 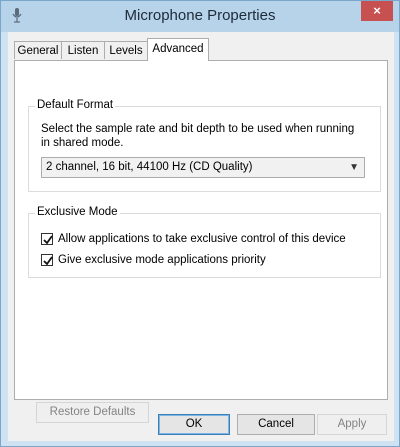 I want to click on title-bar: Microphone Properties ×, so click(x=200, y=16).